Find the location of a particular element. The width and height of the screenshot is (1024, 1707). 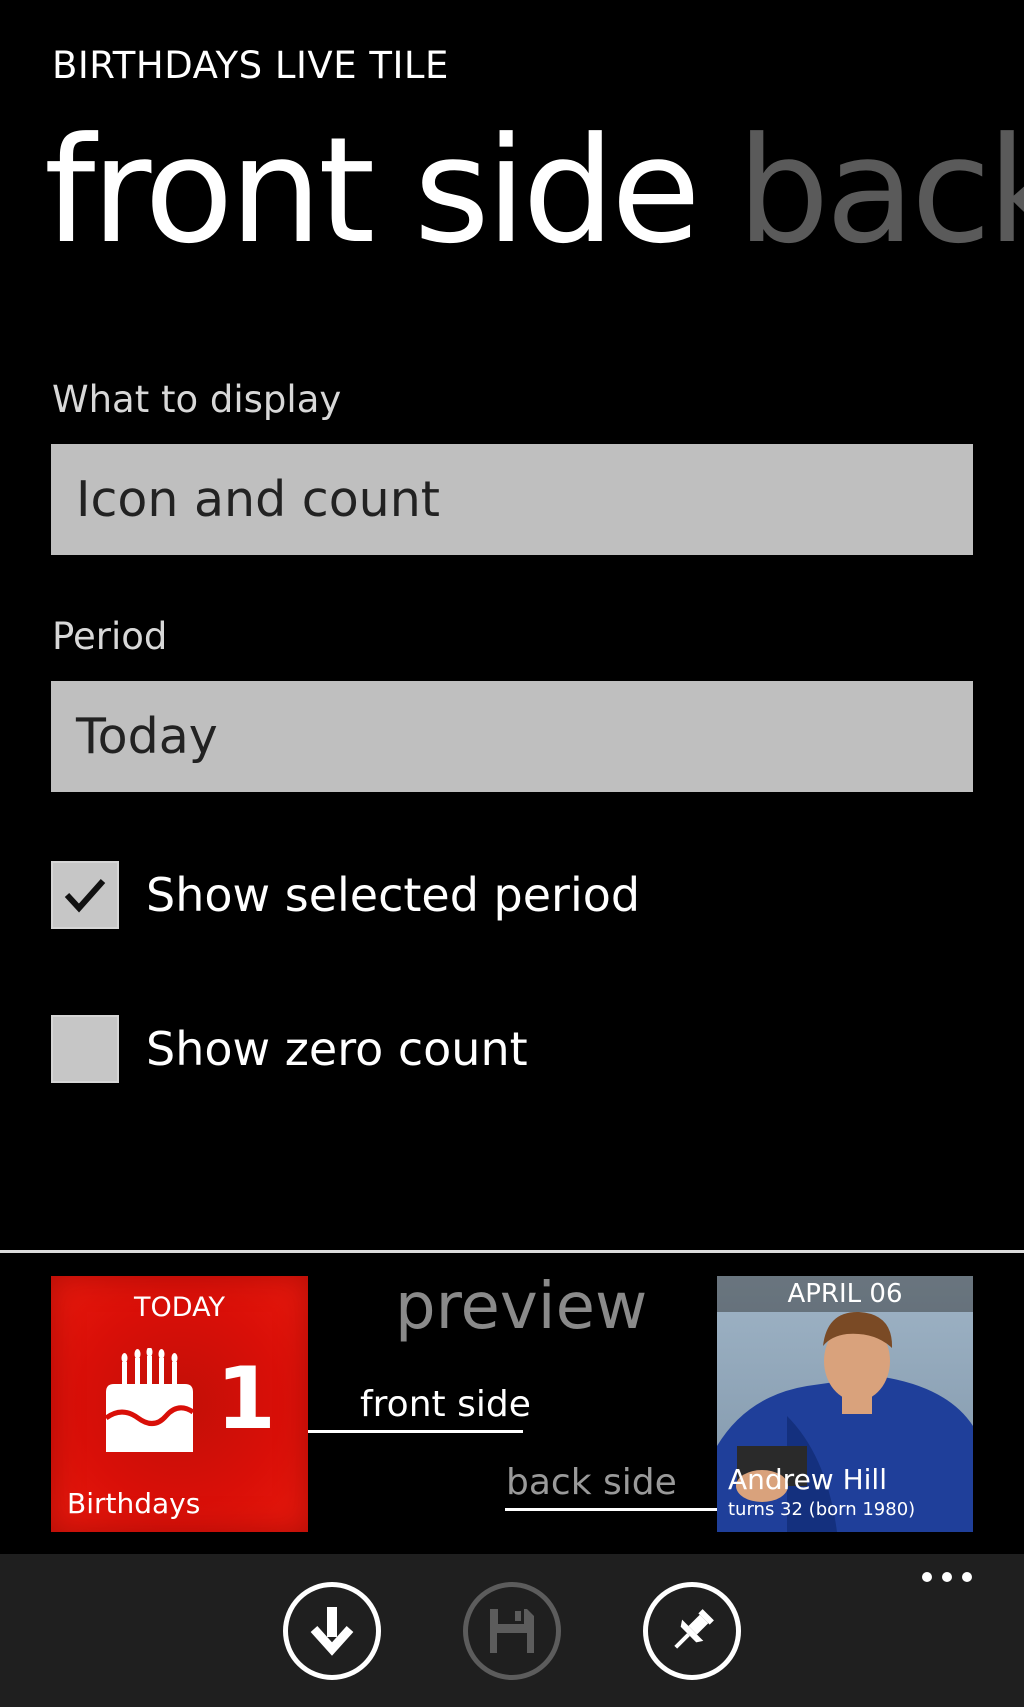

show-zero-count-checkbox is located at coordinates (85, 1049).